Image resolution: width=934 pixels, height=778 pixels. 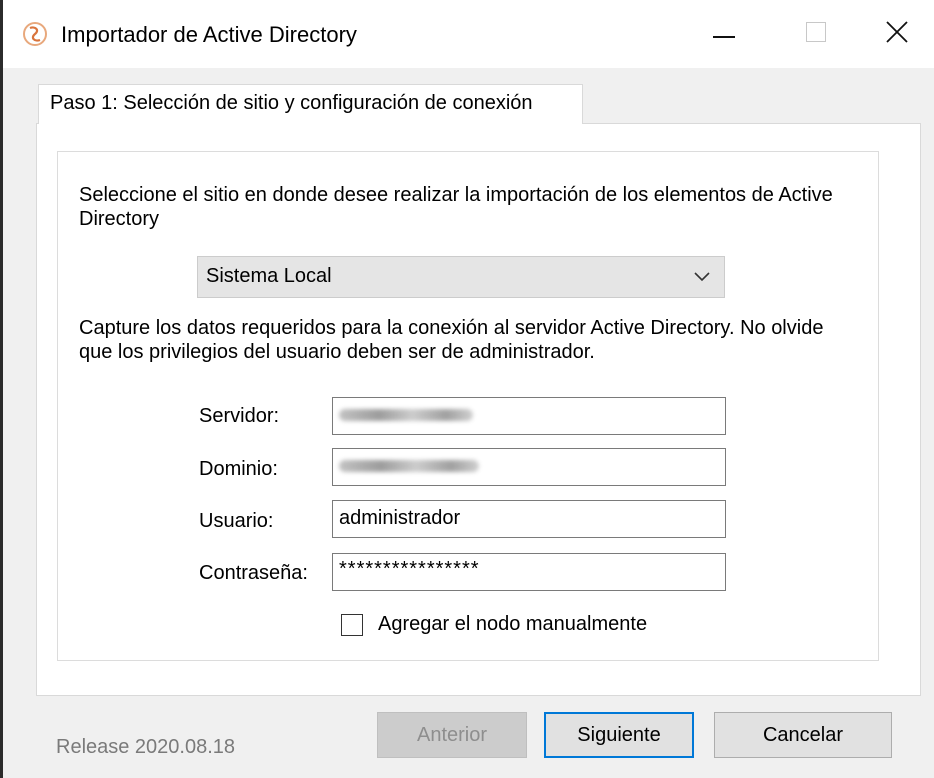 What do you see at coordinates (897, 32) in the screenshot?
I see `close-icon` at bounding box center [897, 32].